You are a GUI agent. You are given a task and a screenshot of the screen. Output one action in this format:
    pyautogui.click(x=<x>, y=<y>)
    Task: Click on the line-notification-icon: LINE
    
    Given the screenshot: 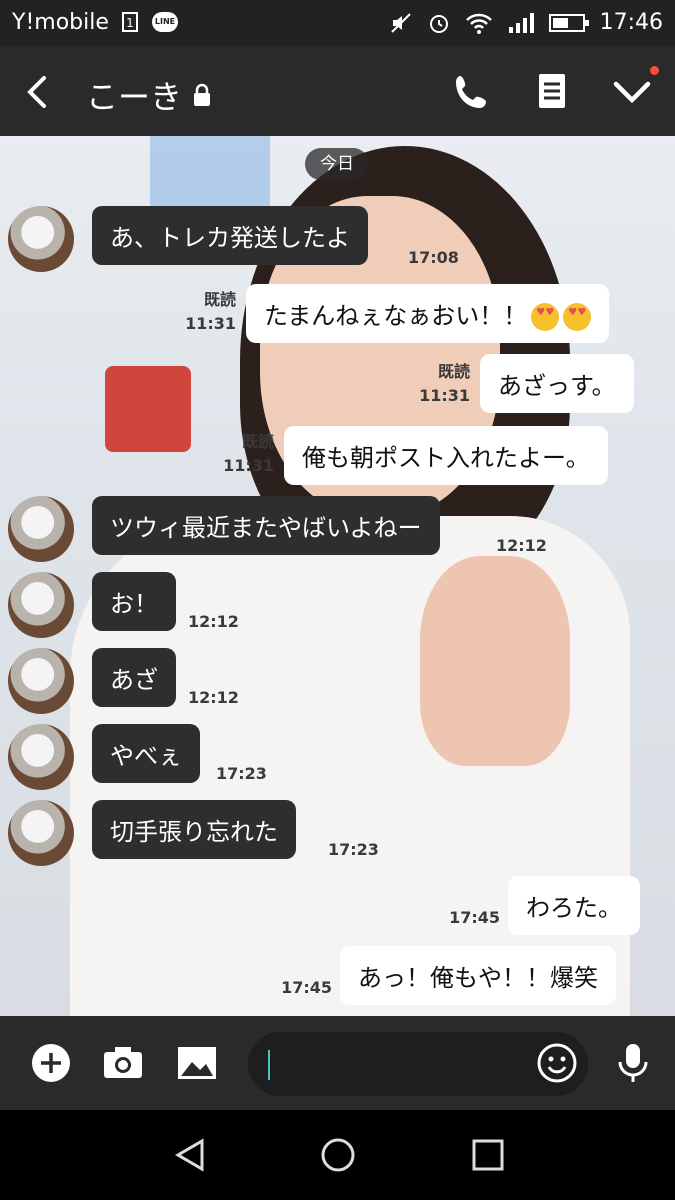 What is the action you would take?
    pyautogui.click(x=165, y=22)
    